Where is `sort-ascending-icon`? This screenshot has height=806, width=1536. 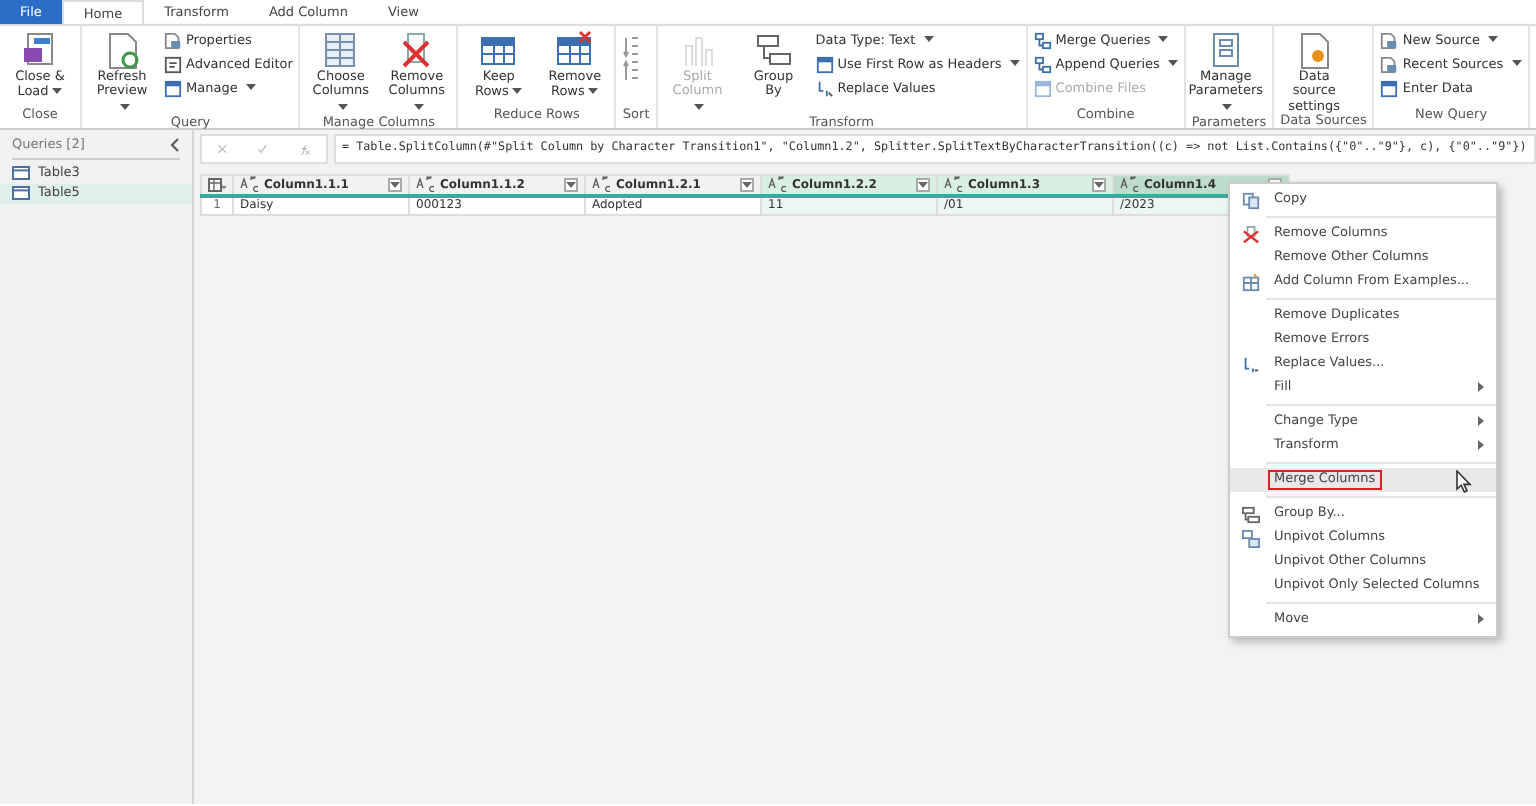
sort-ascending-icon is located at coordinates (631, 47).